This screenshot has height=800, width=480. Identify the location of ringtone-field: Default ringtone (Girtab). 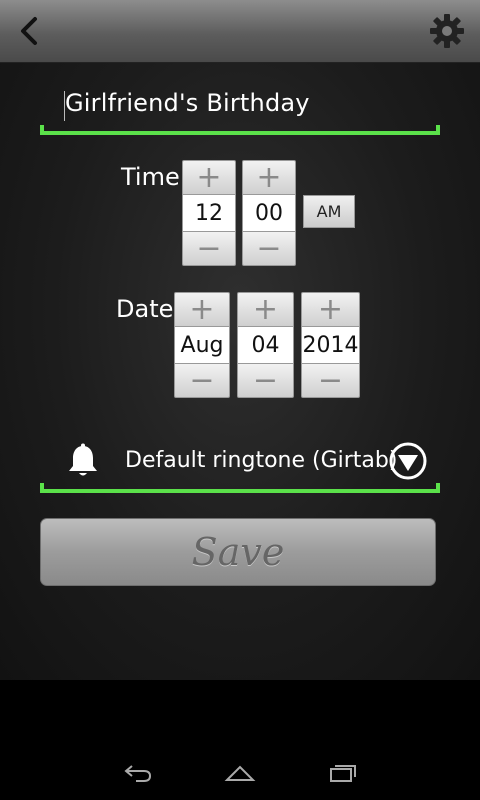
(240, 465).